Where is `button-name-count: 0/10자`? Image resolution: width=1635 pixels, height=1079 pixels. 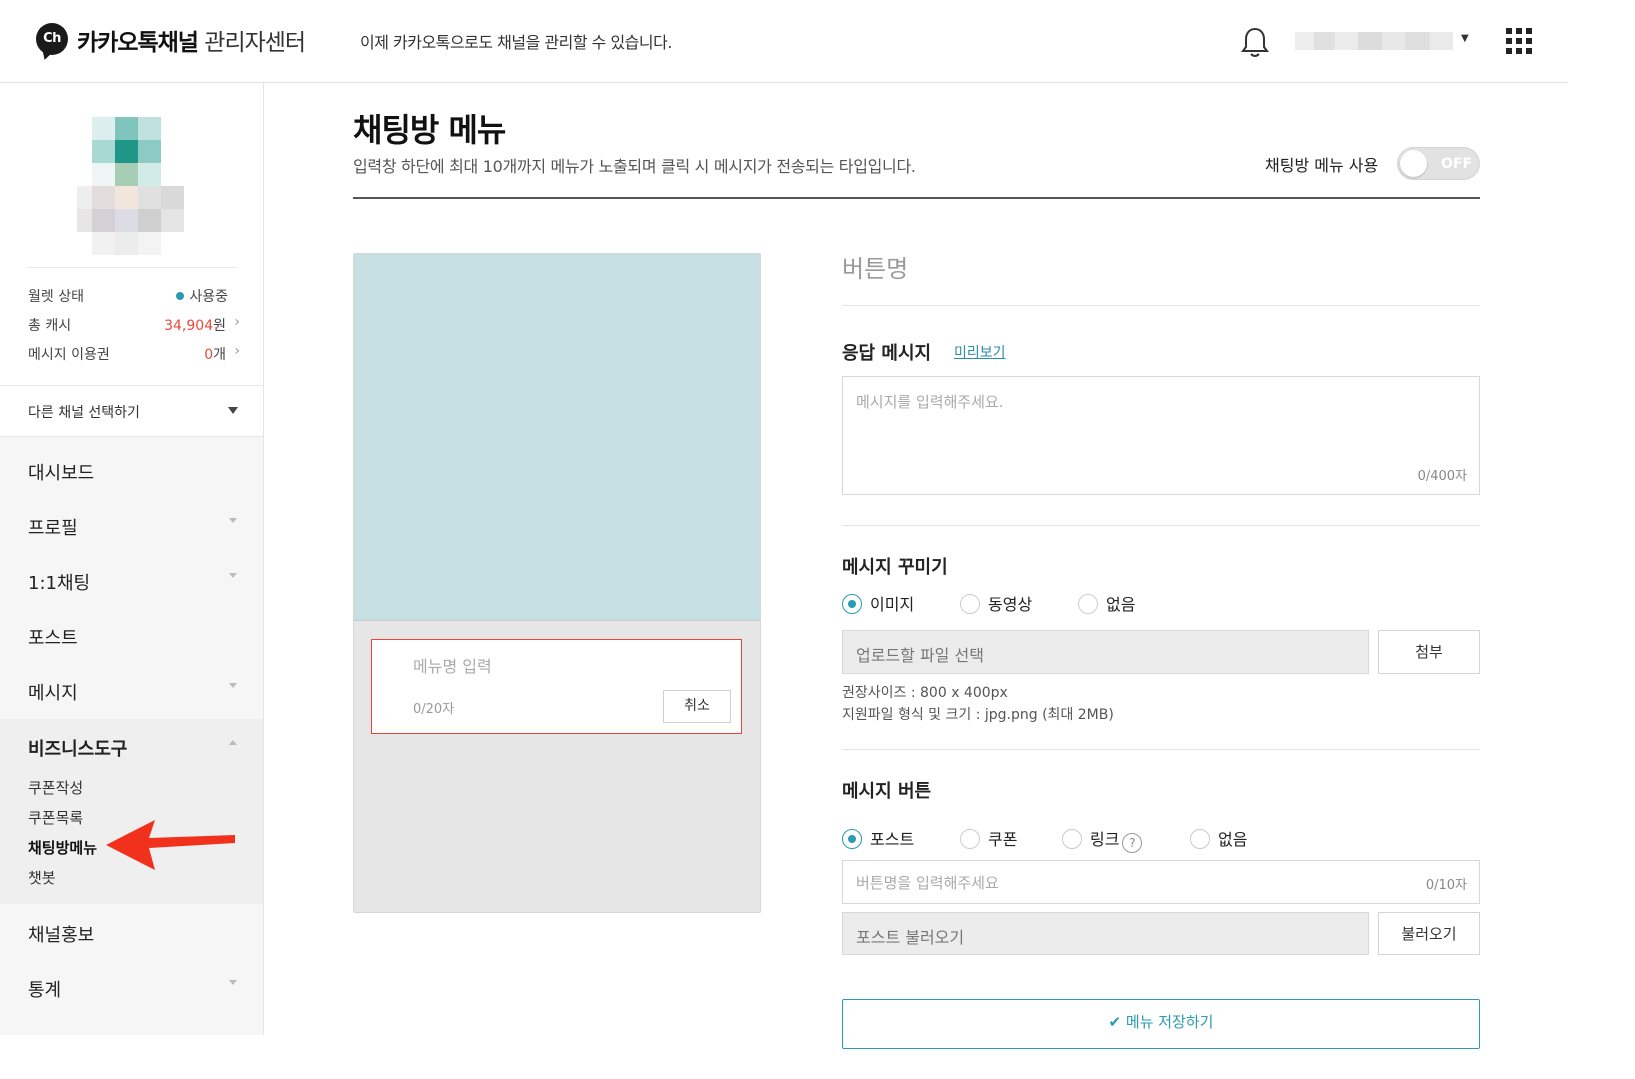 button-name-count: 0/10자 is located at coordinates (1446, 885).